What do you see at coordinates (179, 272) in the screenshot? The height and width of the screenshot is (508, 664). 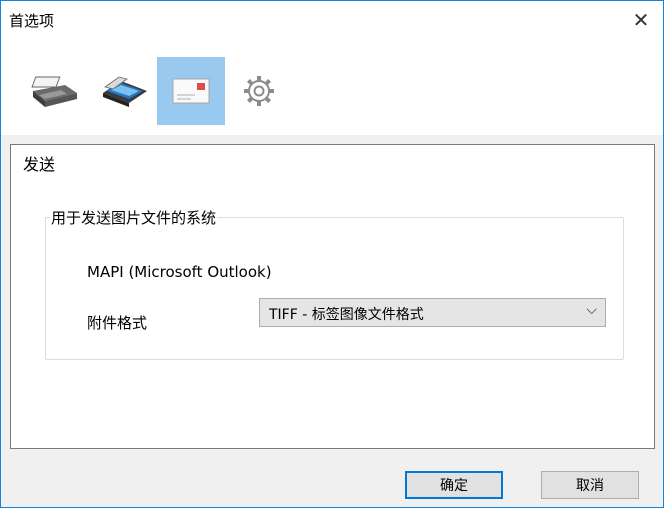 I see `mapi-system-label: MAPI (Microsoft Outlook)` at bounding box center [179, 272].